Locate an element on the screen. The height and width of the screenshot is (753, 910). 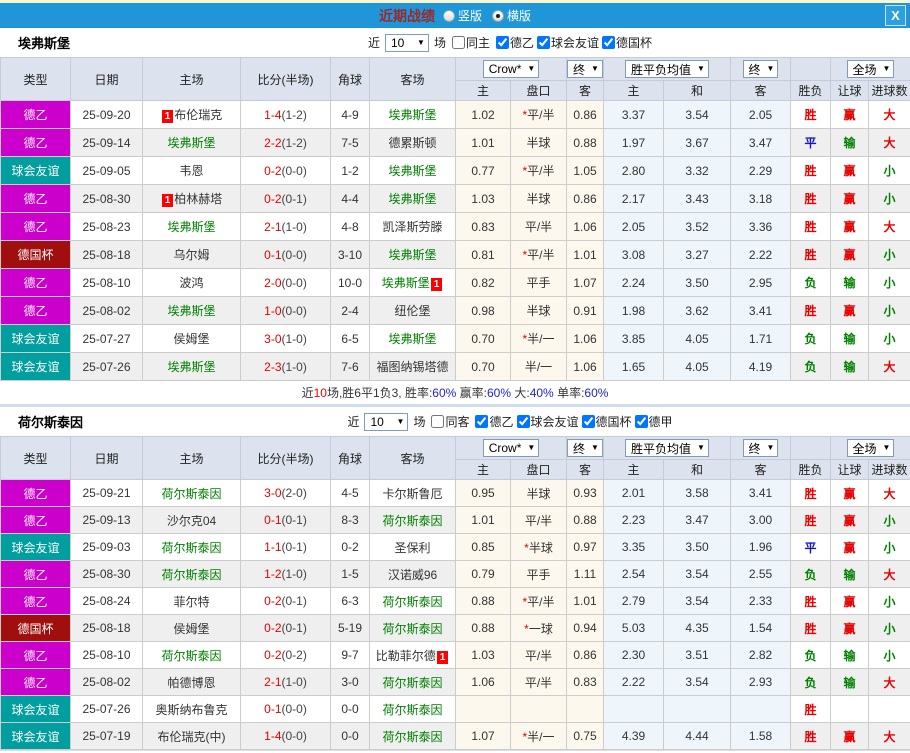
away-team: 荷尔斯泰因 is located at coordinates (412, 709).